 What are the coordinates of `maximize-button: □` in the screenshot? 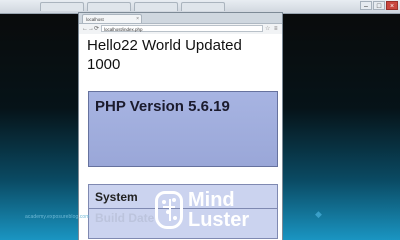 It's located at (379, 5).